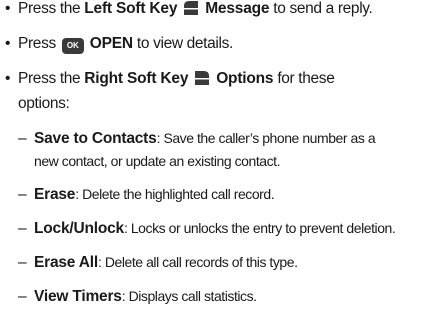  What do you see at coordinates (72, 46) in the screenshot?
I see `ok-key-icon: OK` at bounding box center [72, 46].